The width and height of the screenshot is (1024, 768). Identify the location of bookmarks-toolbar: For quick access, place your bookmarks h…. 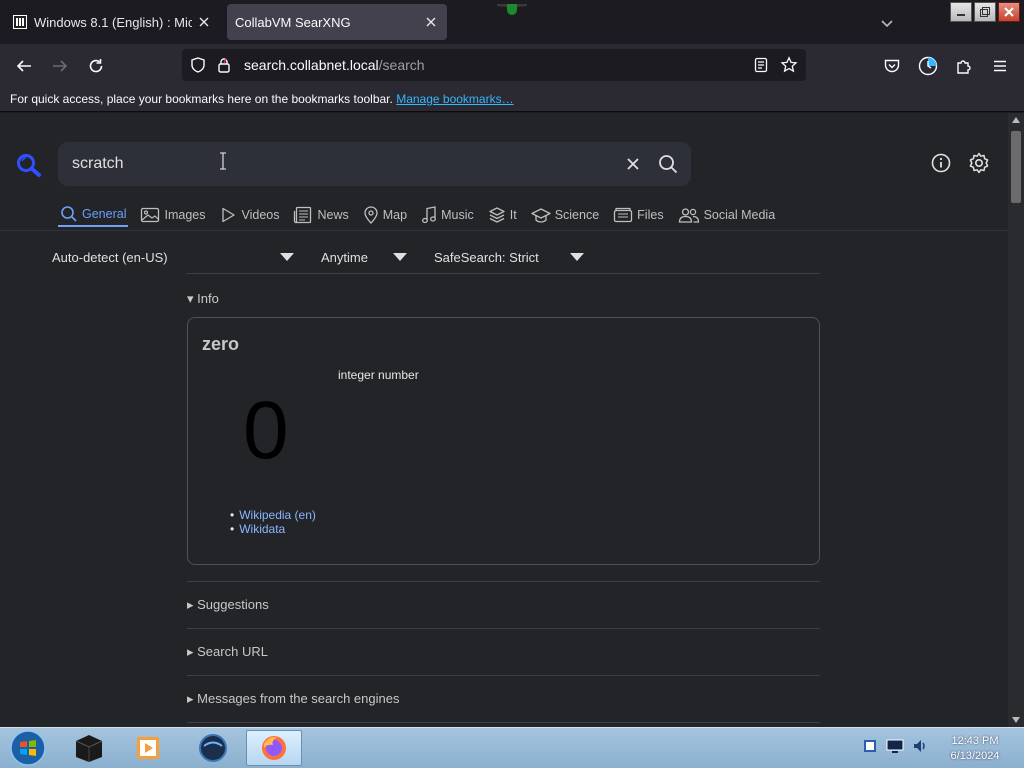
(512, 99).